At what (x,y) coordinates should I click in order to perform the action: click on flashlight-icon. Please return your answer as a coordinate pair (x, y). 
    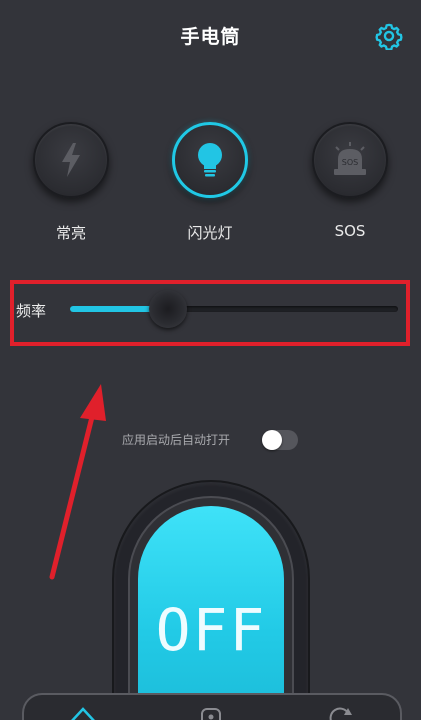
    Looking at the image, I should click on (211, 712).